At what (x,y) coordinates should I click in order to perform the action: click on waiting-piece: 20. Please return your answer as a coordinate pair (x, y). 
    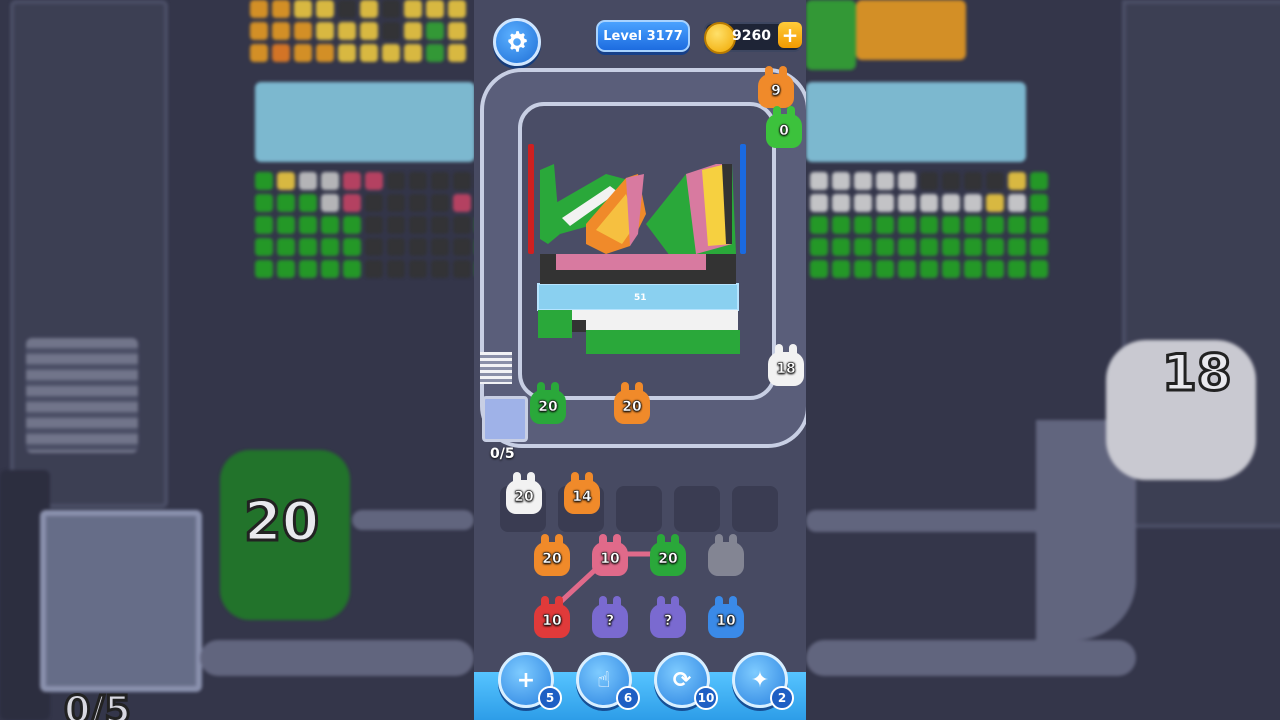
    Looking at the image, I should click on (524, 494).